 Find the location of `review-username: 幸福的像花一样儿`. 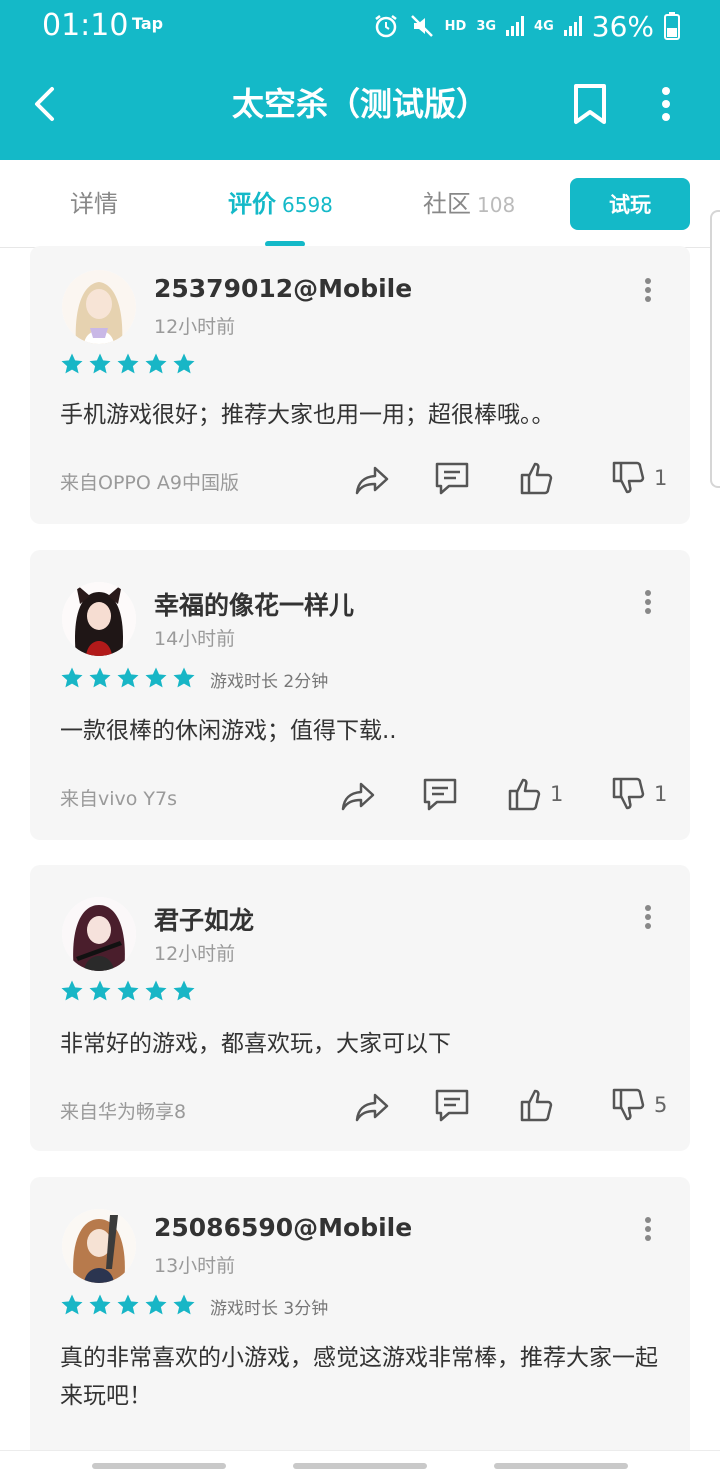

review-username: 幸福的像花一样儿 is located at coordinates (254, 604).